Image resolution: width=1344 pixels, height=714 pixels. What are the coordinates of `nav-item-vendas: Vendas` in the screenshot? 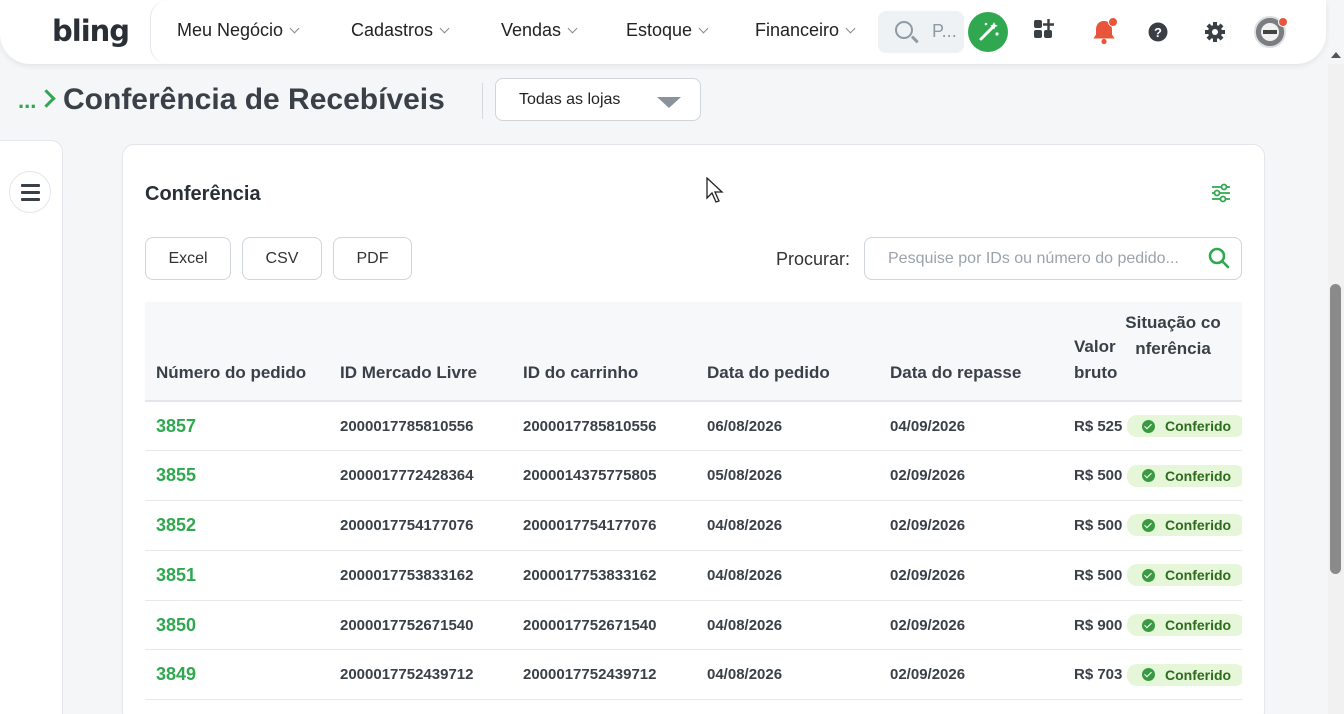 It's located at (539, 30).